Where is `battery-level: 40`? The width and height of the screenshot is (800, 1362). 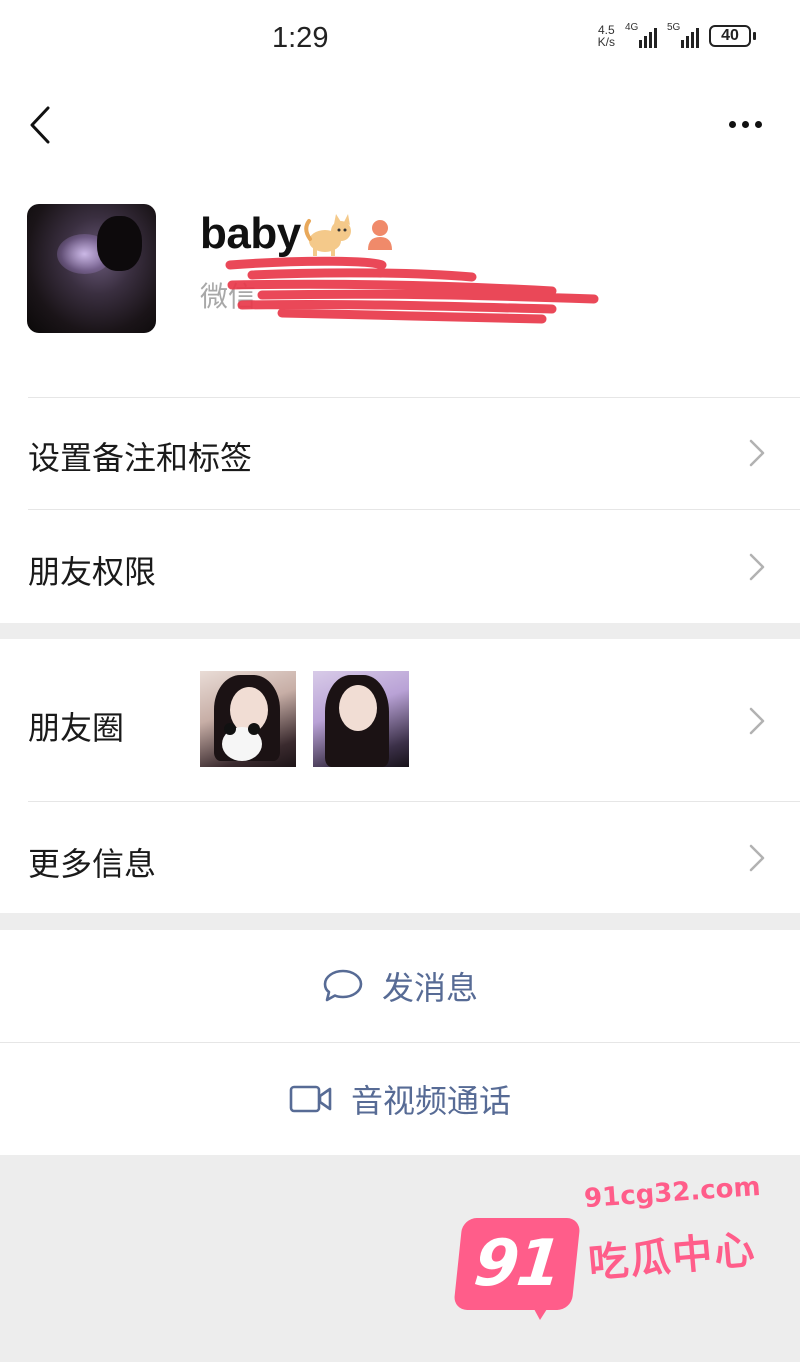 battery-level: 40 is located at coordinates (730, 35).